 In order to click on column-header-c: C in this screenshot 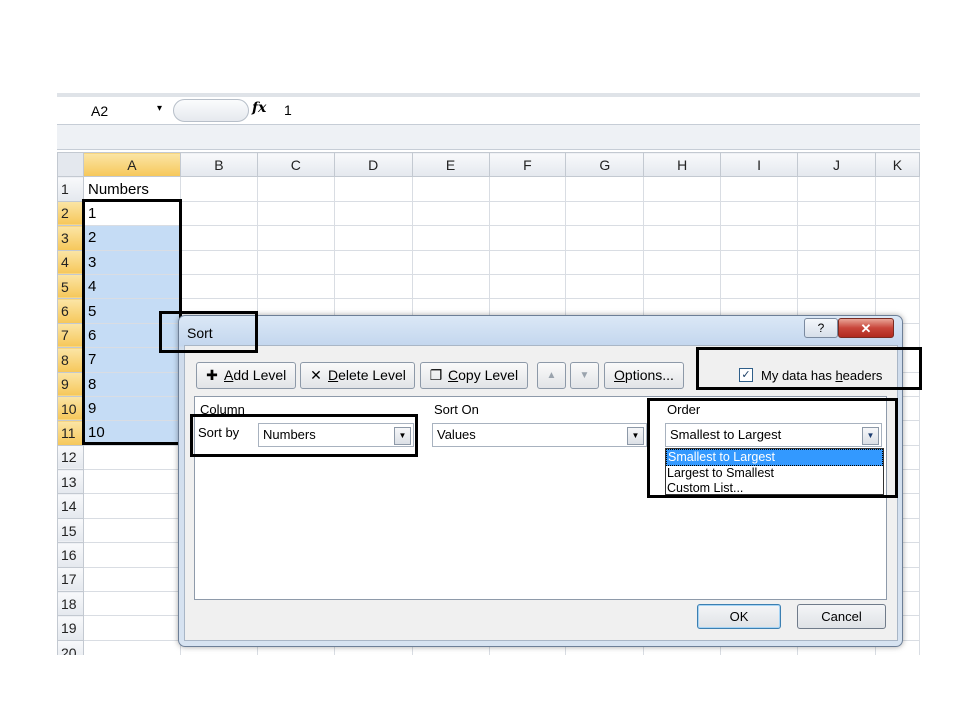, I will do `click(295, 165)`.